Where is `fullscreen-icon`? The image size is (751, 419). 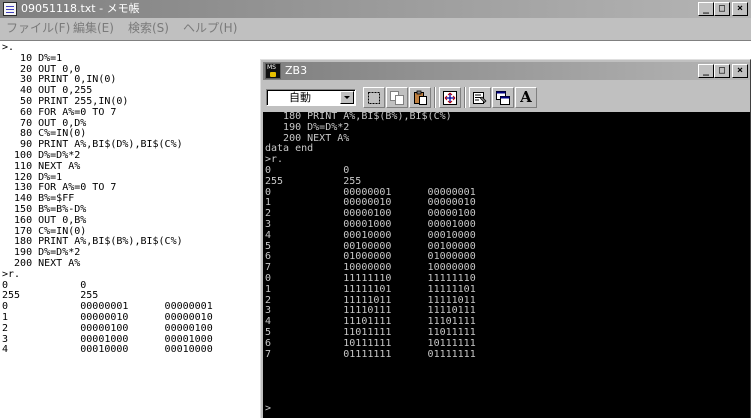 fullscreen-icon is located at coordinates (450, 98).